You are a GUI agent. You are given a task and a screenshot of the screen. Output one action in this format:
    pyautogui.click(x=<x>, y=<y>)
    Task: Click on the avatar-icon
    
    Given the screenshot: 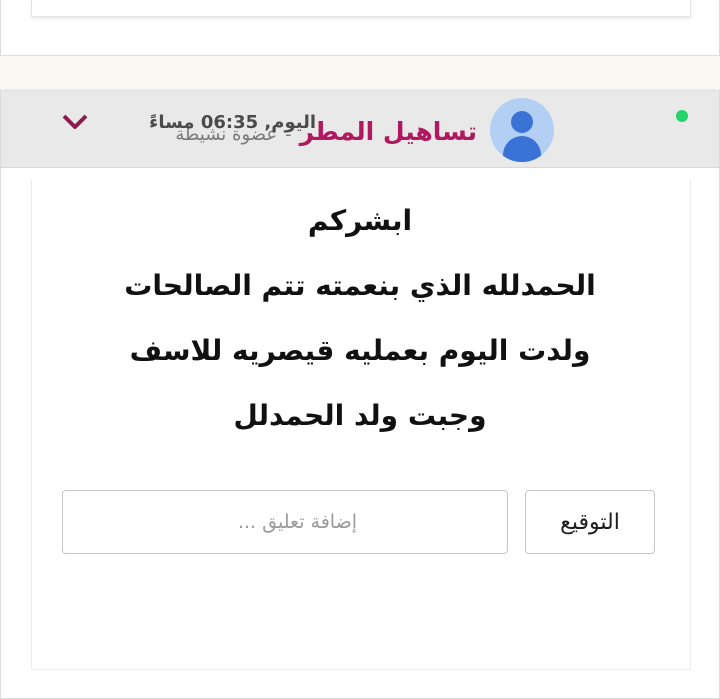 What is the action you would take?
    pyautogui.click(x=522, y=130)
    